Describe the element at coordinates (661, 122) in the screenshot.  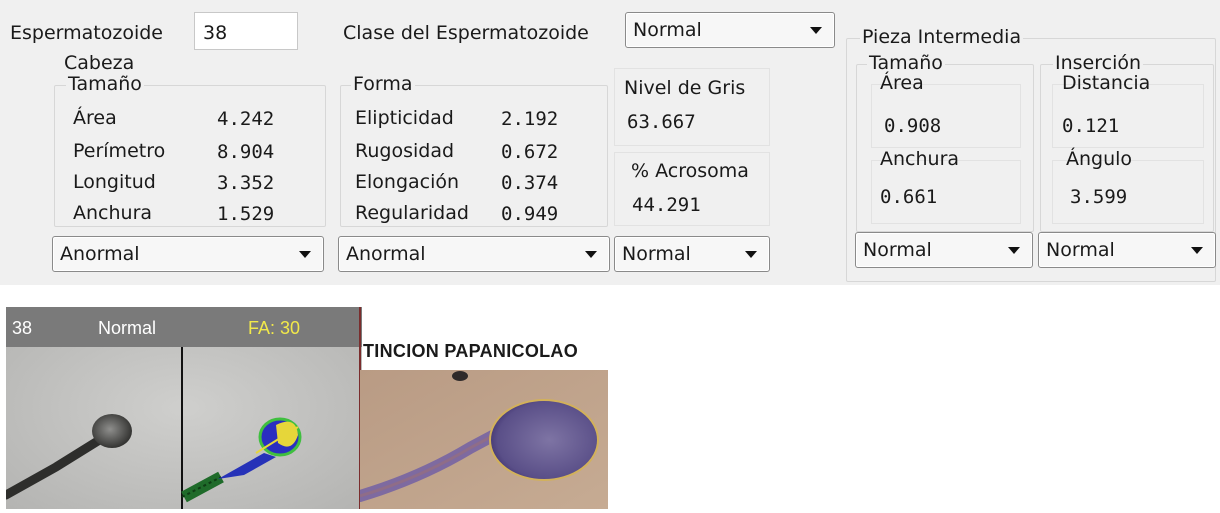
I see `nivel-gris-value: 63.667` at that location.